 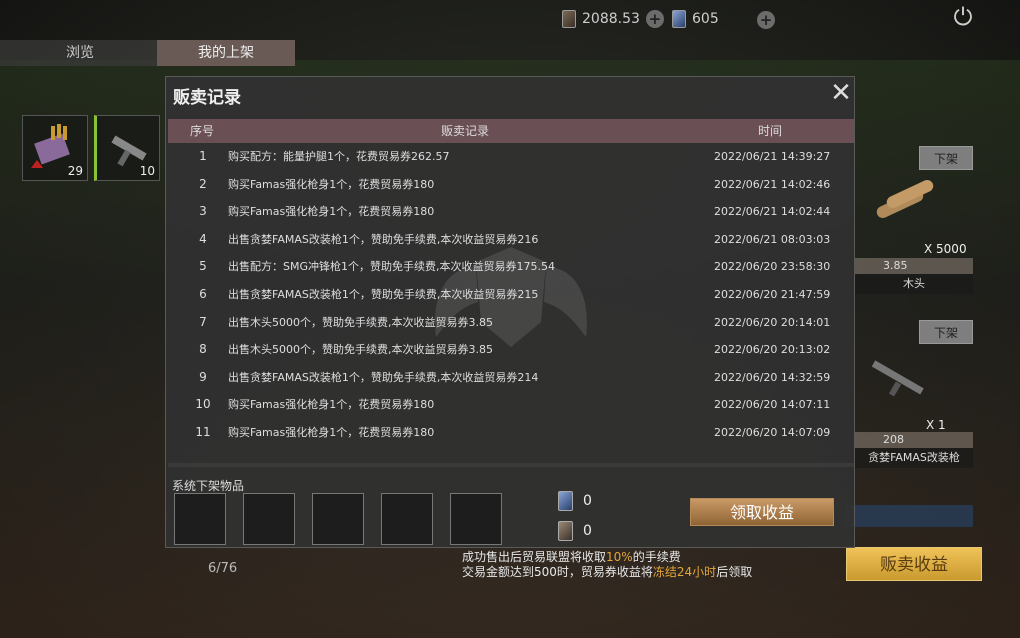 I want to click on tab-browse: 浏览, so click(x=80, y=53).